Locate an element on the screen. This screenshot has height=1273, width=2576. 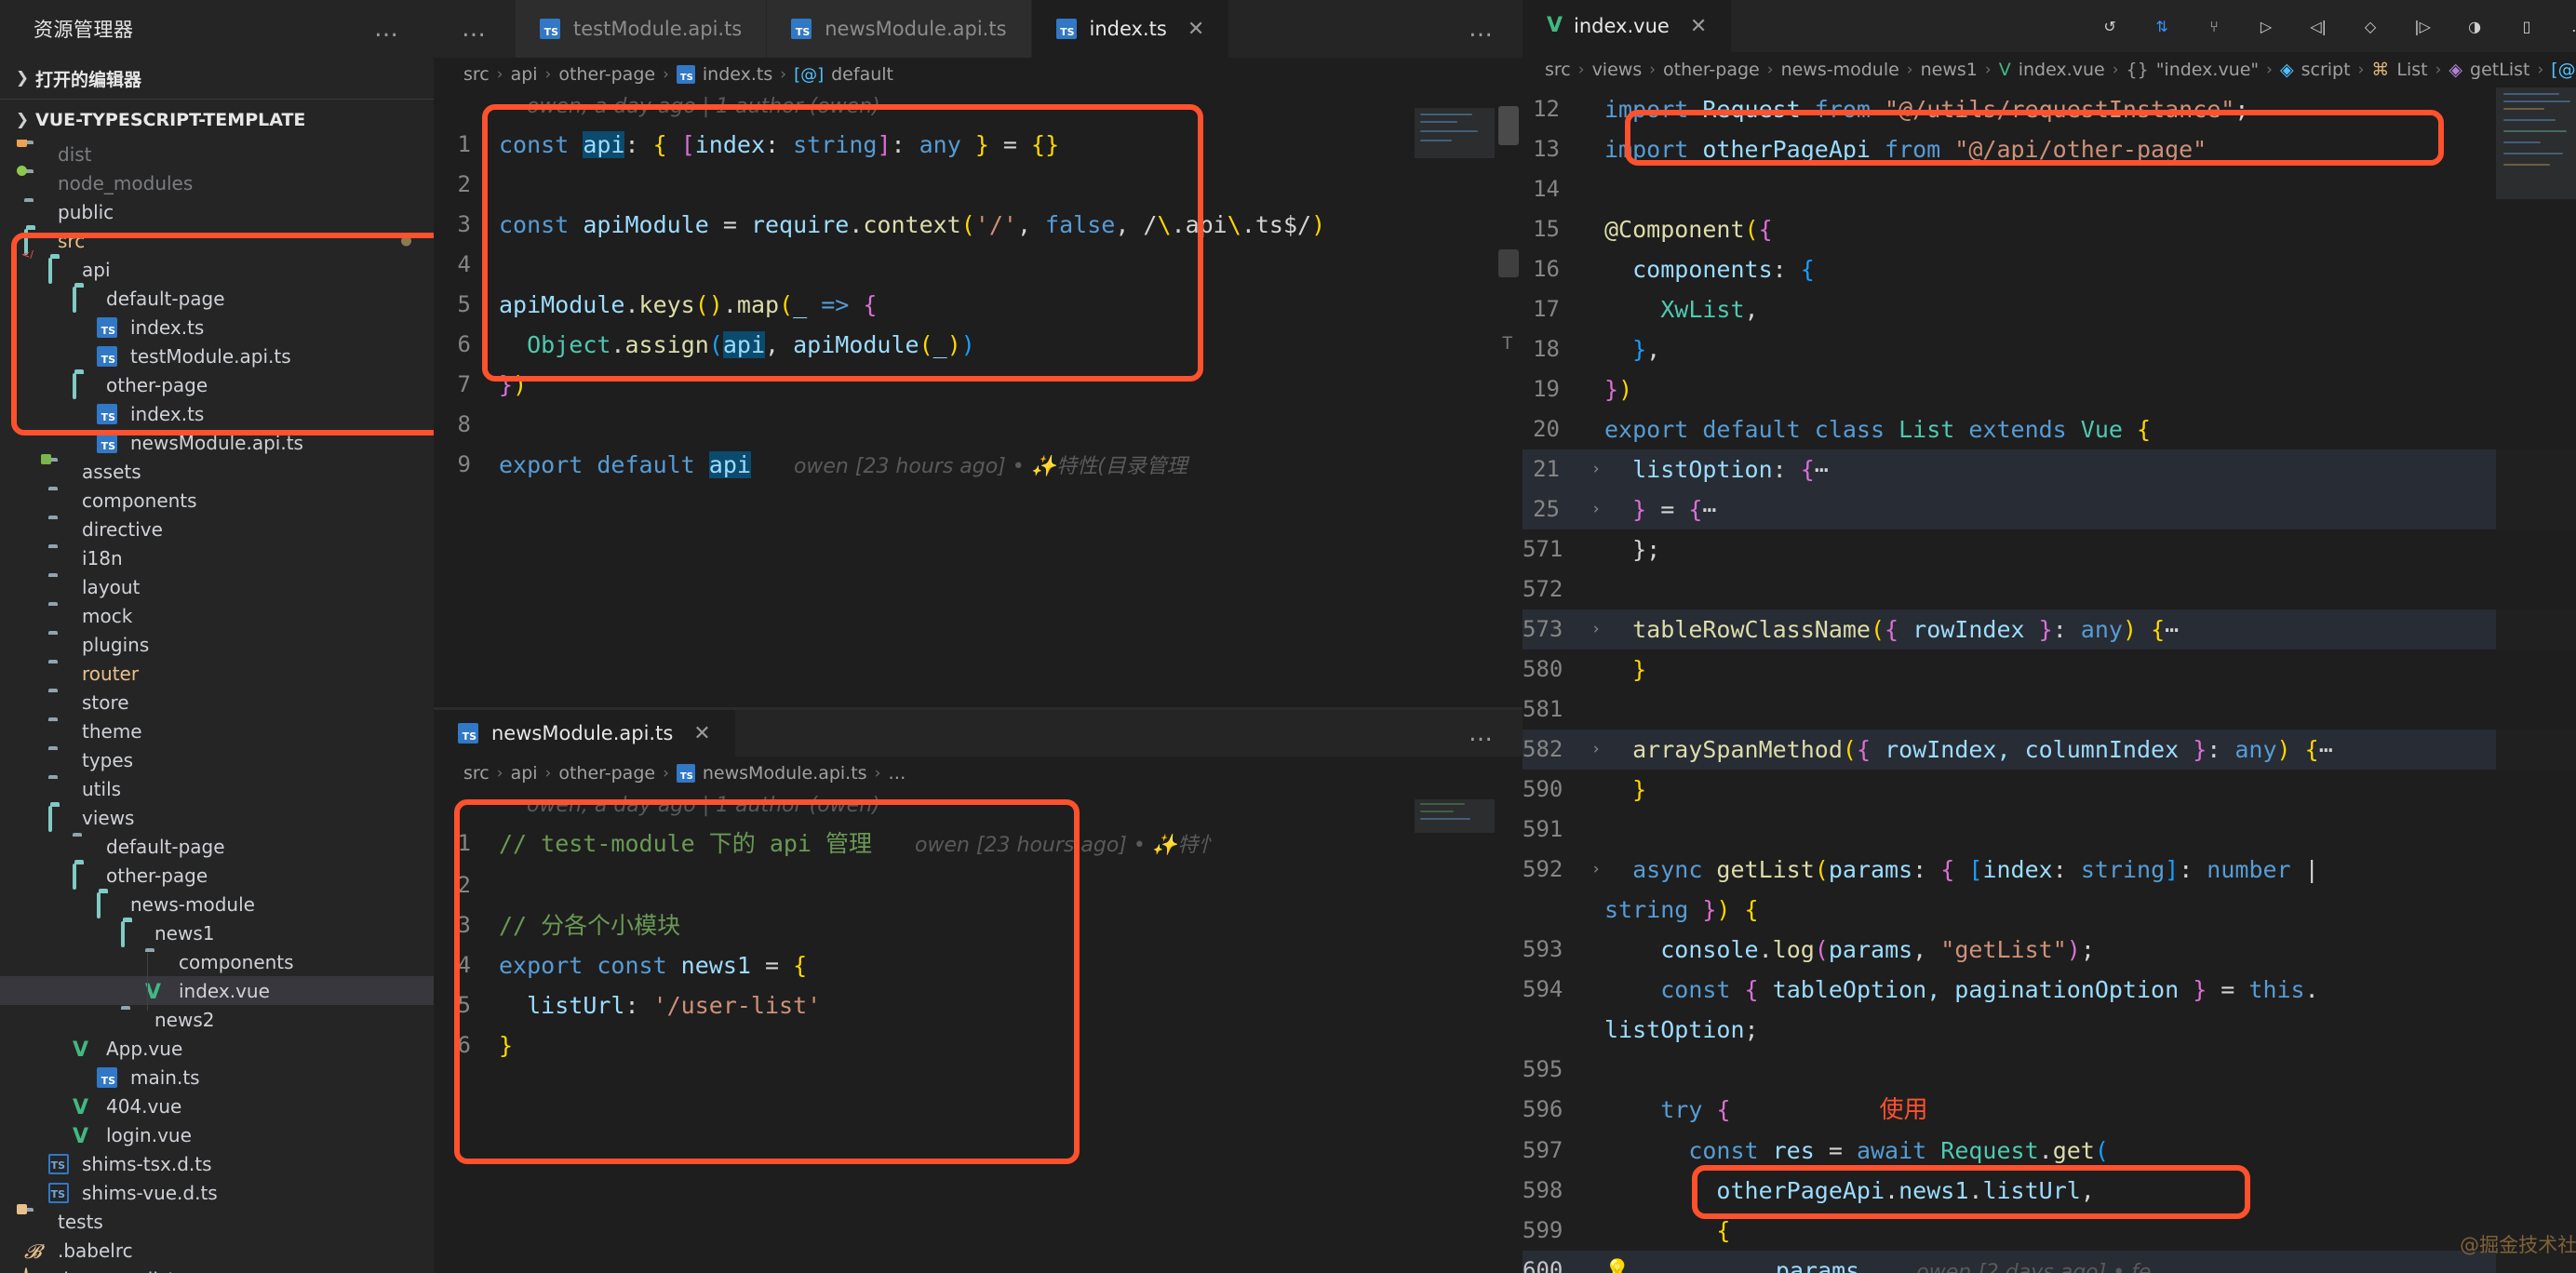
tree-item-components: components is located at coordinates (217, 501).